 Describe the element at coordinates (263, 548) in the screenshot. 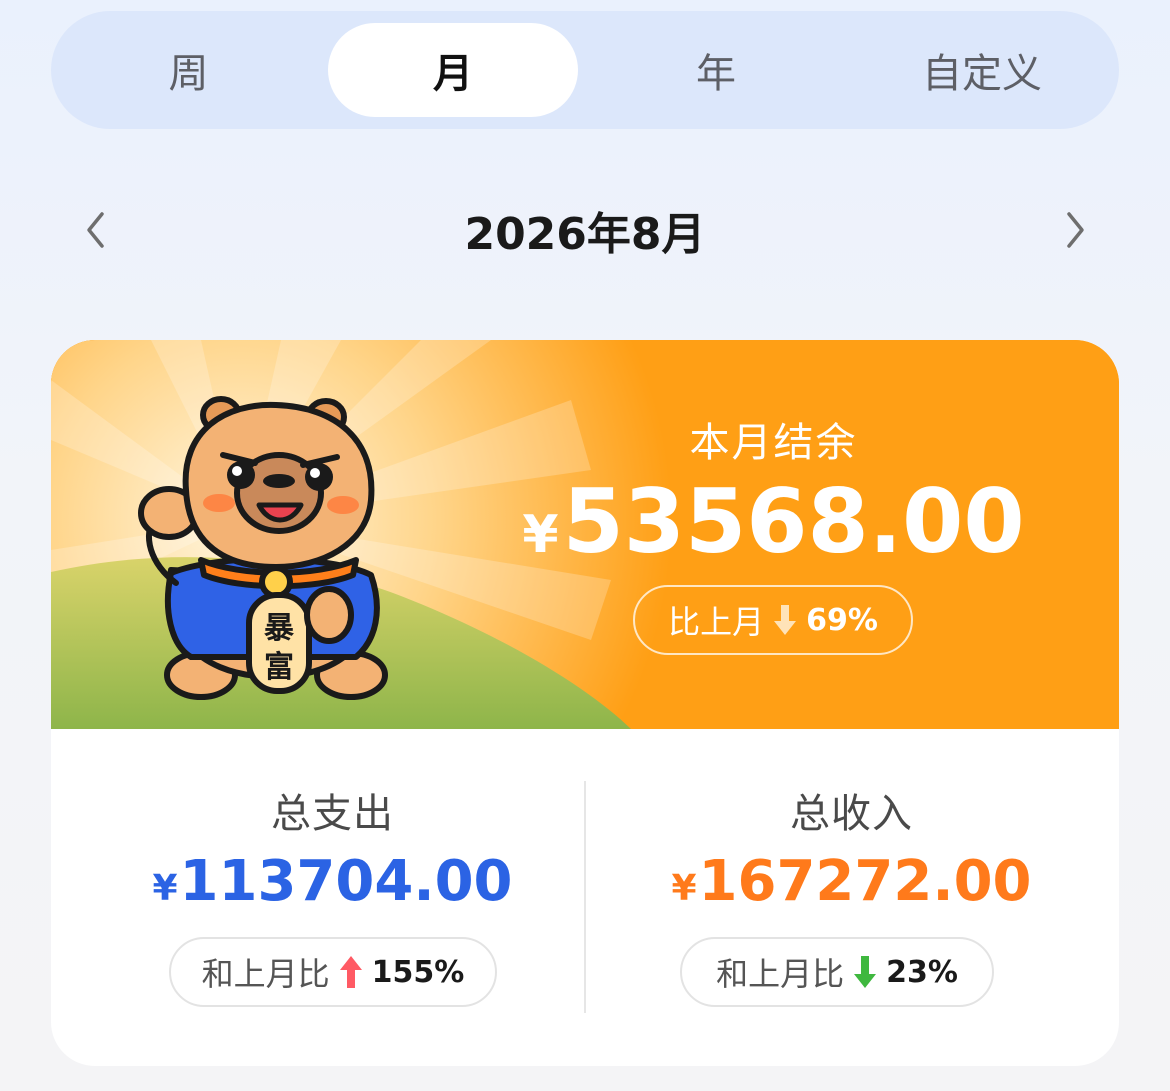

I see `lucky-capybara-mascot: 暴 富` at that location.